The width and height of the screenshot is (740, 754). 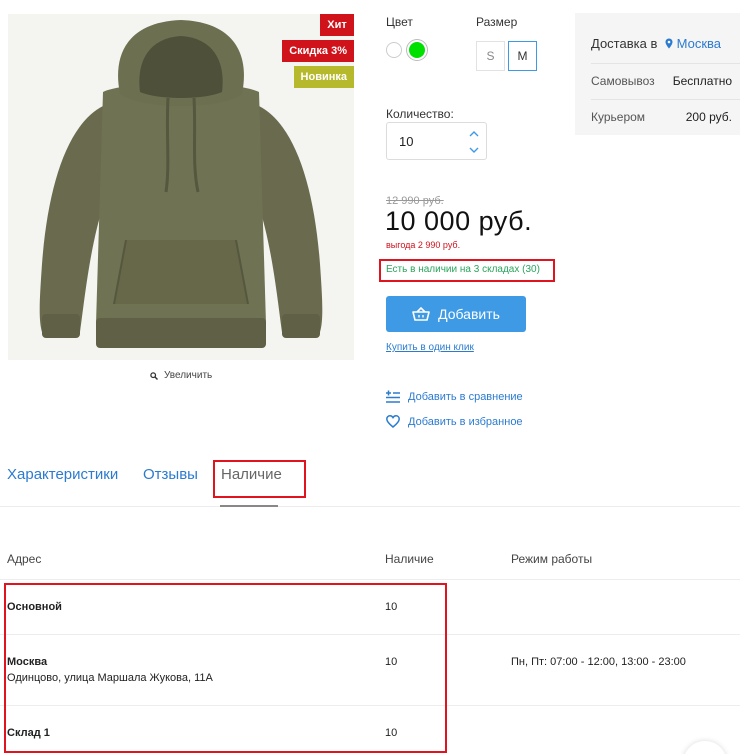 I want to click on stepper-arrows-icon, so click(x=474, y=142).